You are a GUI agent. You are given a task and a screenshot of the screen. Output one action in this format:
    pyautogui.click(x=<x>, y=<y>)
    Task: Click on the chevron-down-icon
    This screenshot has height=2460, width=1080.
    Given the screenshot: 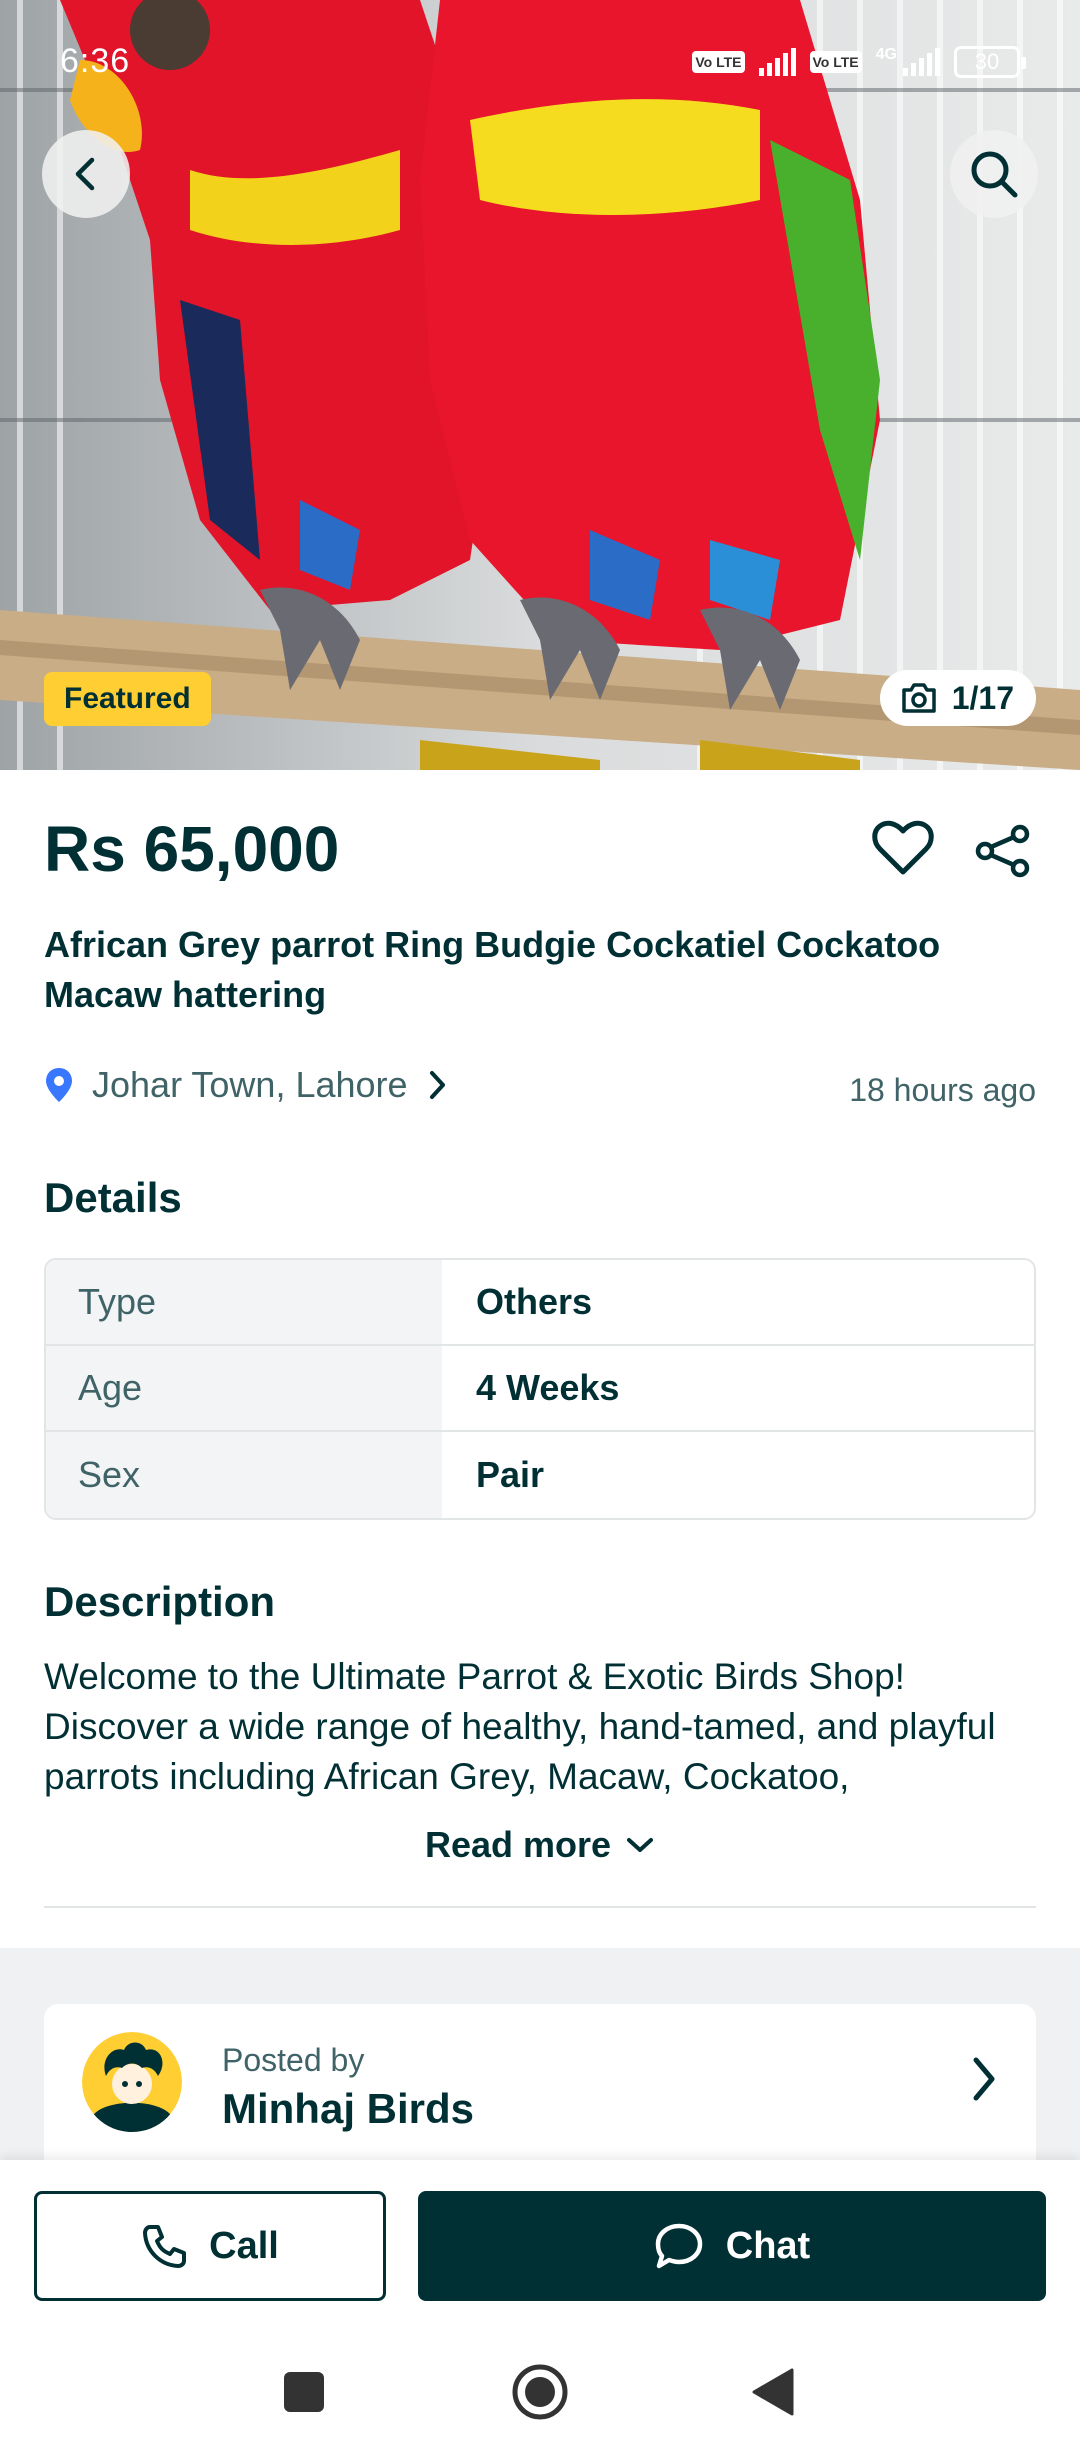 What is the action you would take?
    pyautogui.click(x=640, y=1845)
    